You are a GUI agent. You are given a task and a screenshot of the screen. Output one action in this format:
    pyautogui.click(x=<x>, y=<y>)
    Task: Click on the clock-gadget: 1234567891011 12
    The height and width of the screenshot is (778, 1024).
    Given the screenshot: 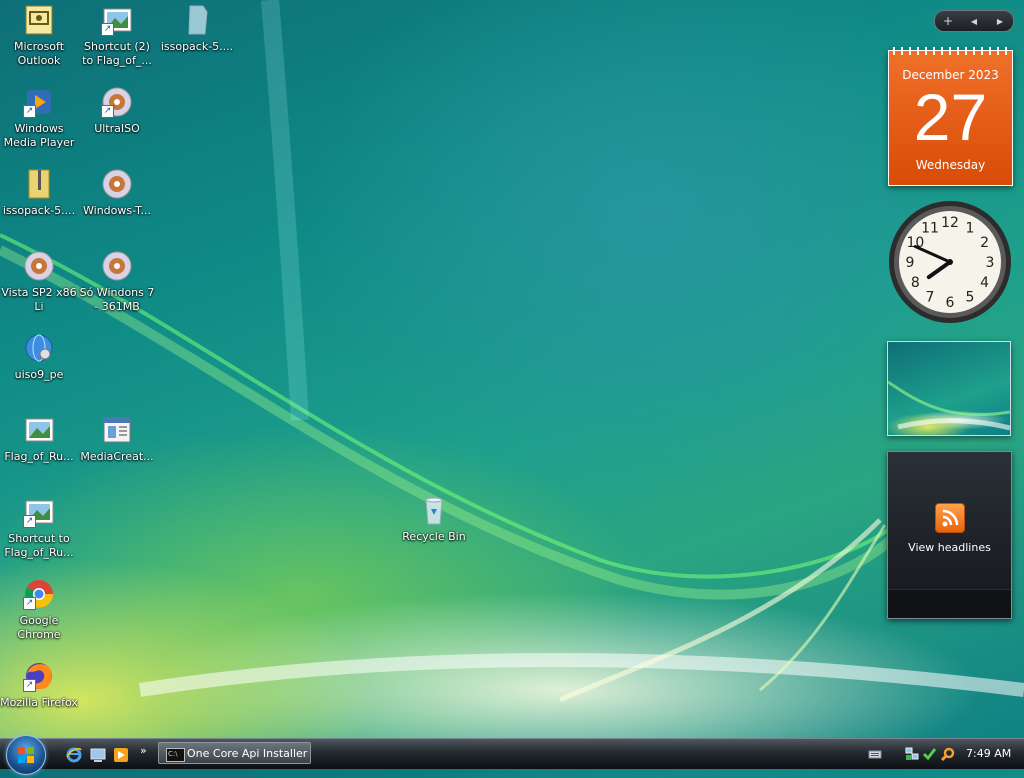 What is the action you would take?
    pyautogui.click(x=950, y=262)
    